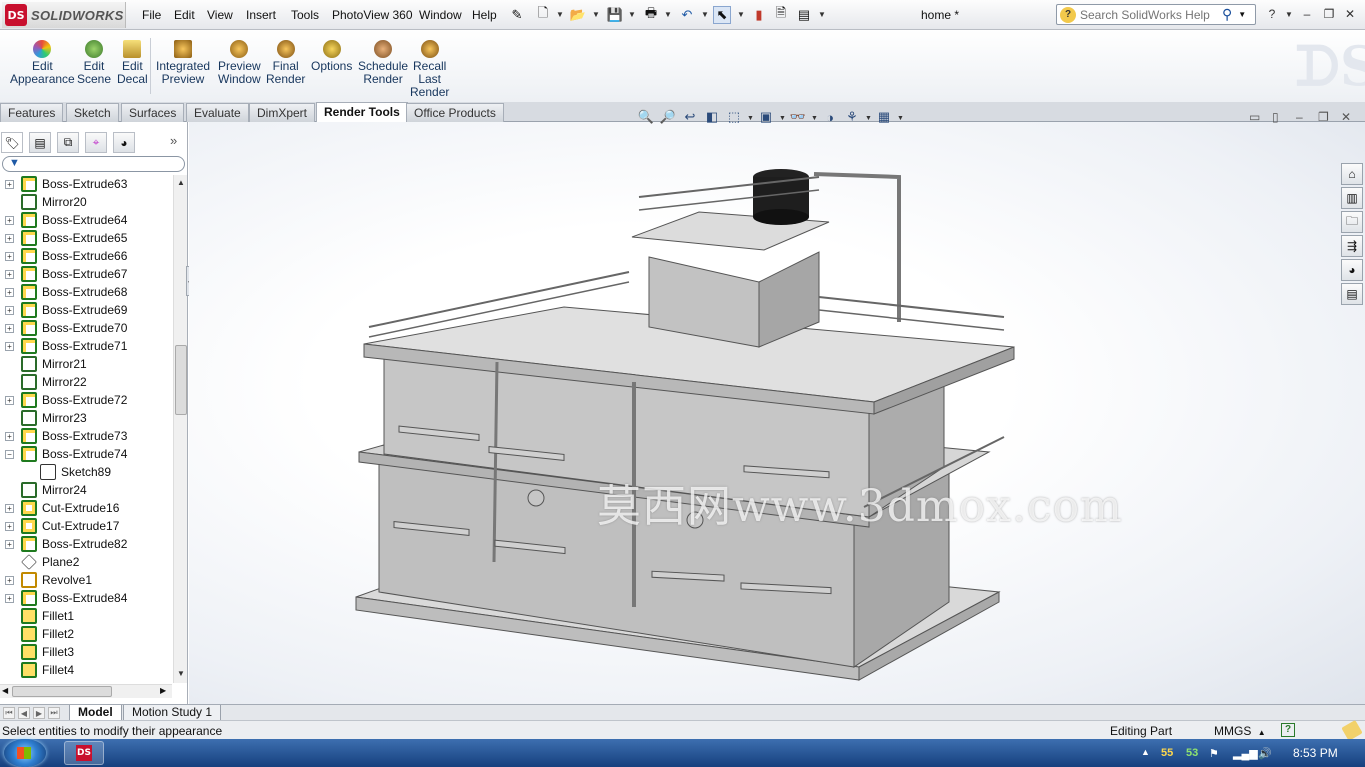  Describe the element at coordinates (39, 713) in the screenshot. I see `next-tab-icon: ▶` at that location.